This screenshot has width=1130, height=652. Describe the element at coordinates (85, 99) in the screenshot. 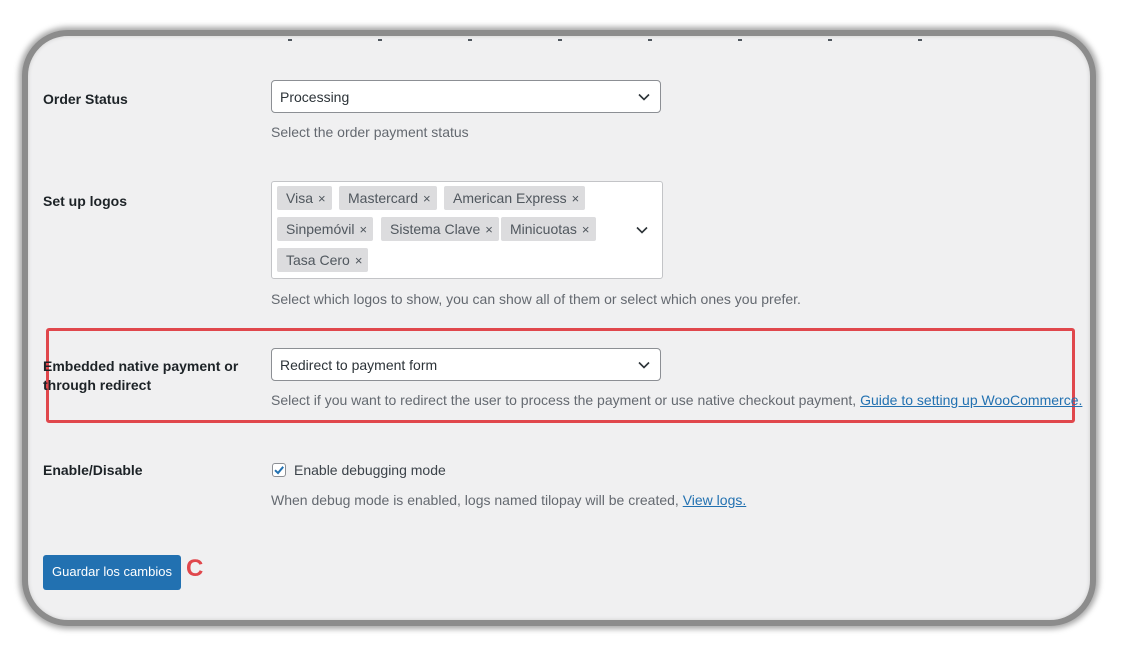

I see `order-status-label: Order Status` at that location.